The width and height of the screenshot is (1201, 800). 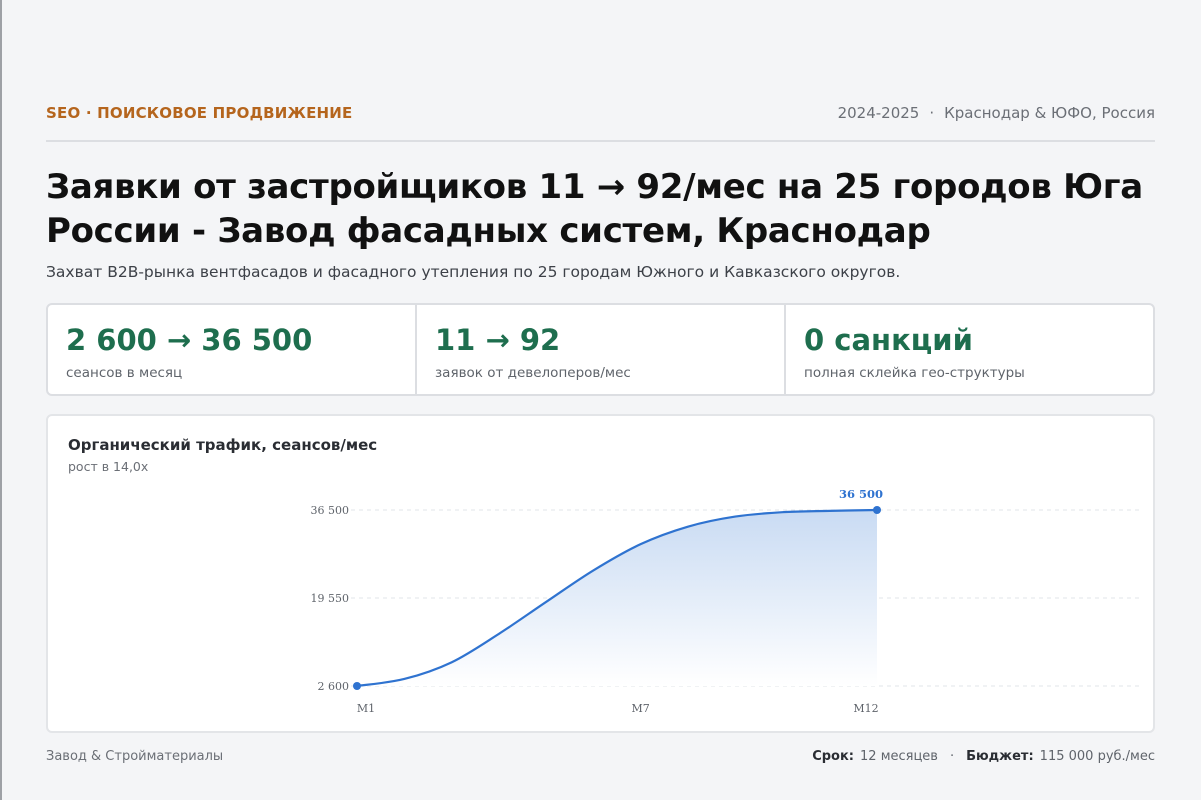 What do you see at coordinates (833, 756) in the screenshot?
I see `term-label: Срок:` at bounding box center [833, 756].